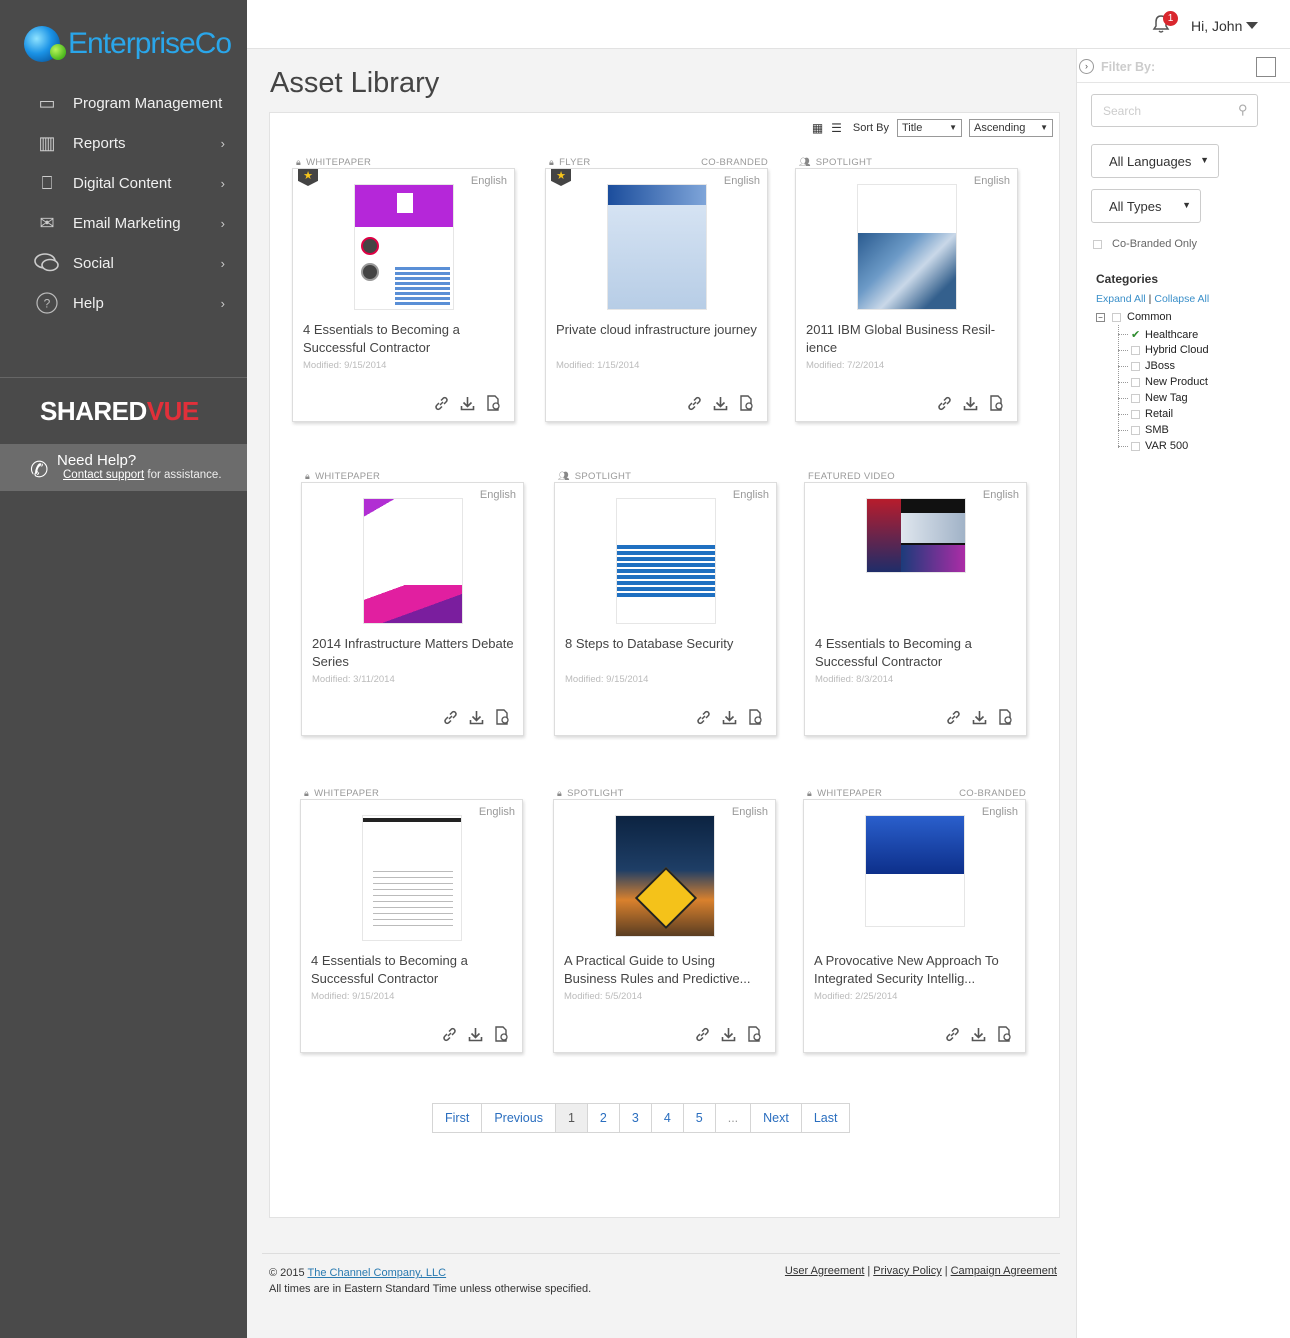 The image size is (1290, 1338). I want to click on tree-node-category: Hybrid Cloud, so click(1163, 350).